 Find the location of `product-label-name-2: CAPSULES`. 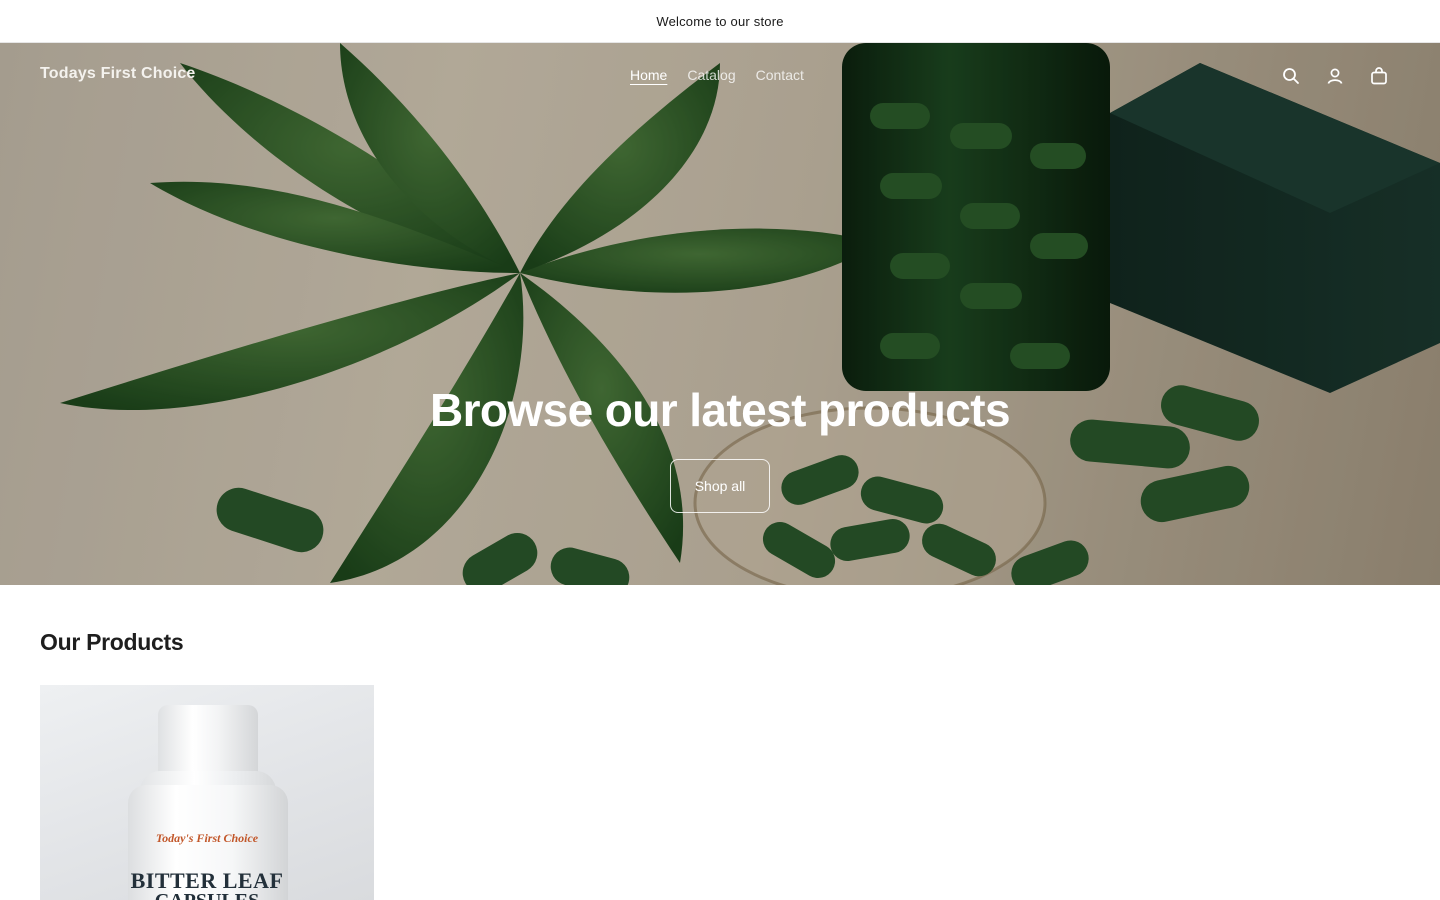

product-label-name-2: CAPSULES is located at coordinates (207, 895).